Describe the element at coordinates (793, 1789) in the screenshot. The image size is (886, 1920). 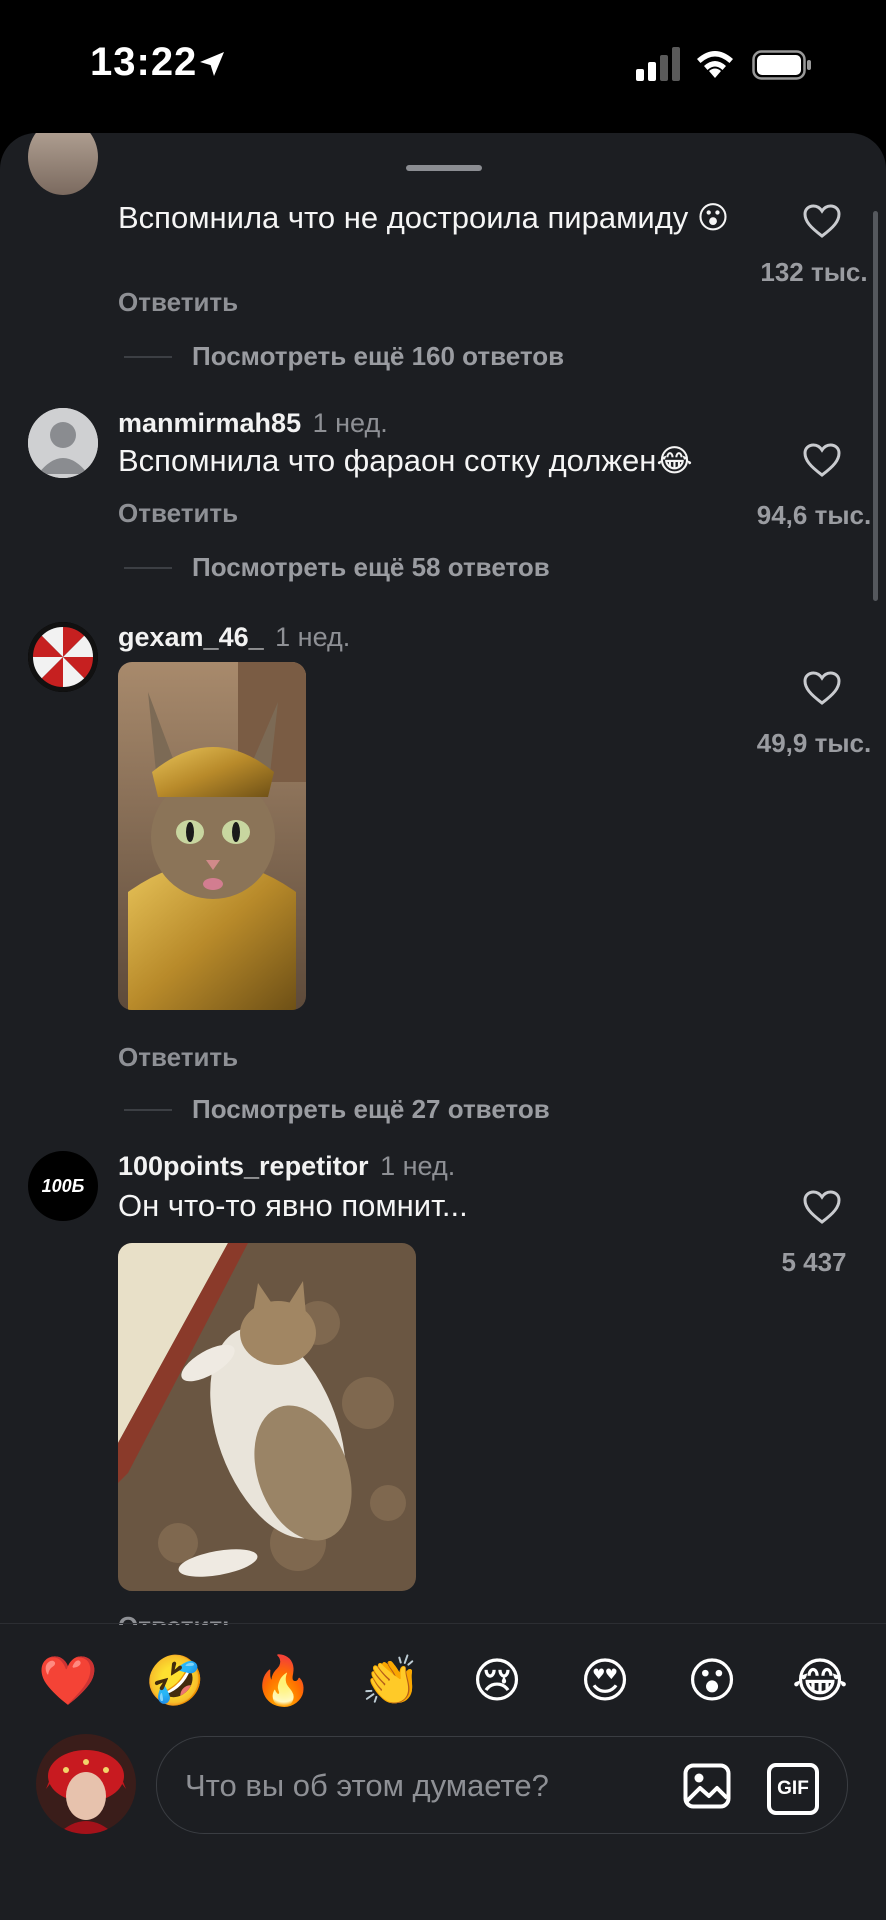
I see `gif-button: GIF` at that location.